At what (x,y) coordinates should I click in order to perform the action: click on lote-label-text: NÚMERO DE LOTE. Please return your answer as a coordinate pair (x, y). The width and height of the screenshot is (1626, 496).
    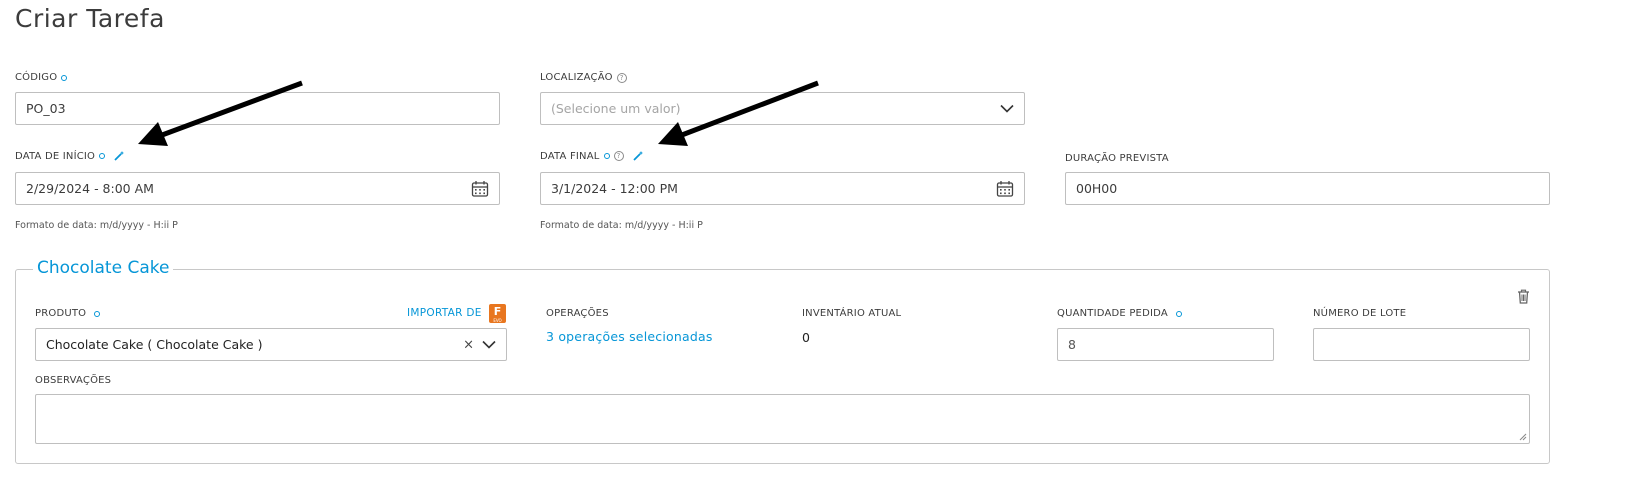
    Looking at the image, I should click on (1360, 313).